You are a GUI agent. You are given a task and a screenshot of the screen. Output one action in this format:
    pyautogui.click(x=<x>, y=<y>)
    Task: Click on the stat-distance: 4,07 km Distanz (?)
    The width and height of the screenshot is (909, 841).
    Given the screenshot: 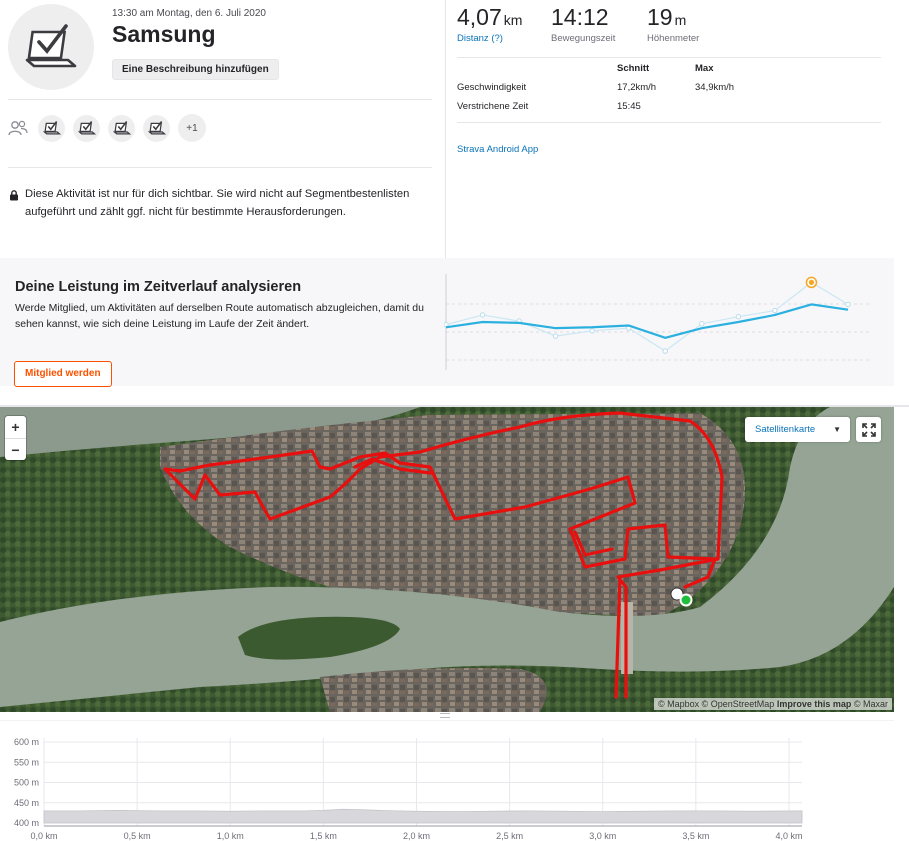 What is the action you would take?
    pyautogui.click(x=489, y=24)
    